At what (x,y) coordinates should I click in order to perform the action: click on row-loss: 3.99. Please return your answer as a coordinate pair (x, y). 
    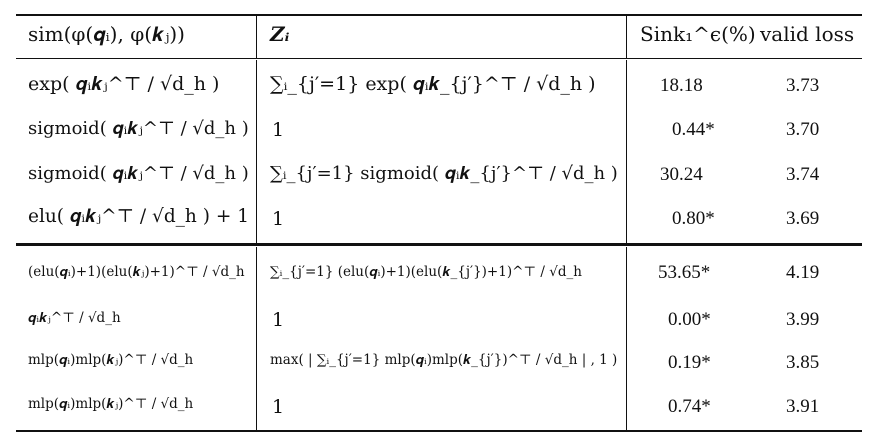
    Looking at the image, I should click on (803, 319).